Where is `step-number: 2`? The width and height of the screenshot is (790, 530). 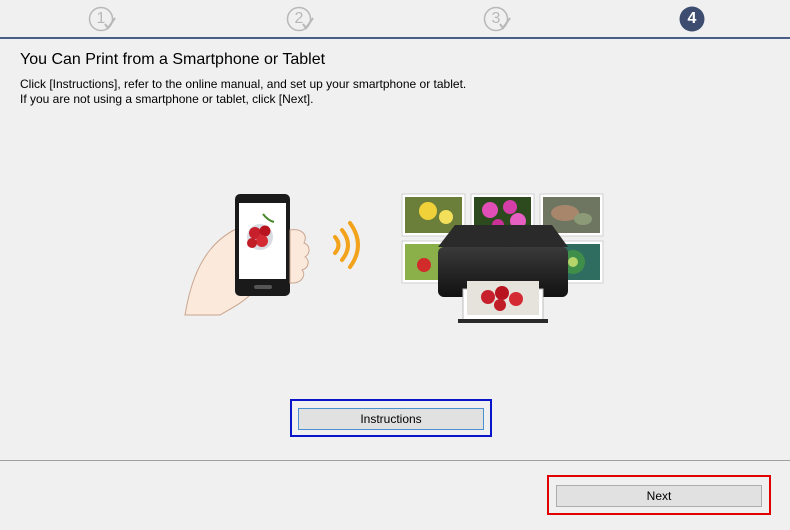
step-number: 2 is located at coordinates (299, 18).